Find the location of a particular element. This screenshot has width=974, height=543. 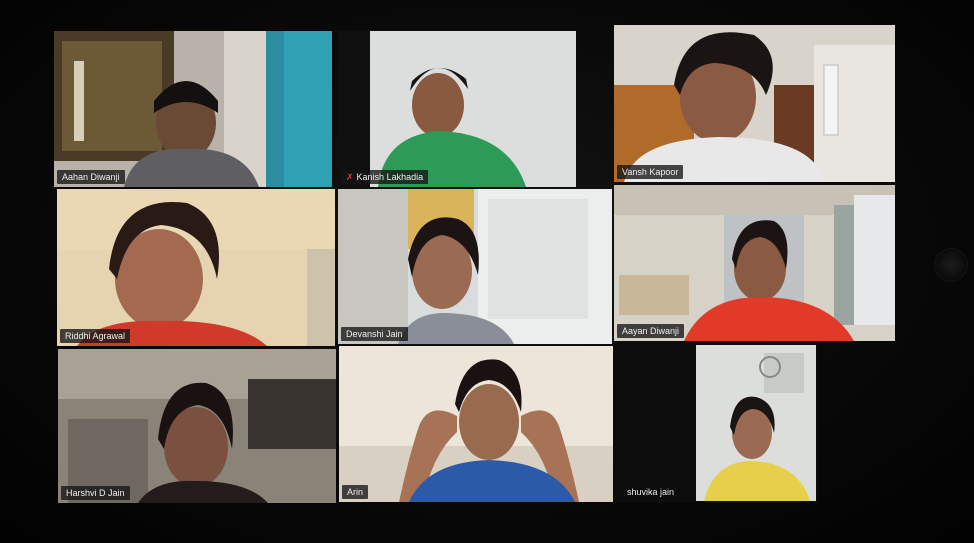

participant-name: Vansh Kapoor is located at coordinates (650, 172).